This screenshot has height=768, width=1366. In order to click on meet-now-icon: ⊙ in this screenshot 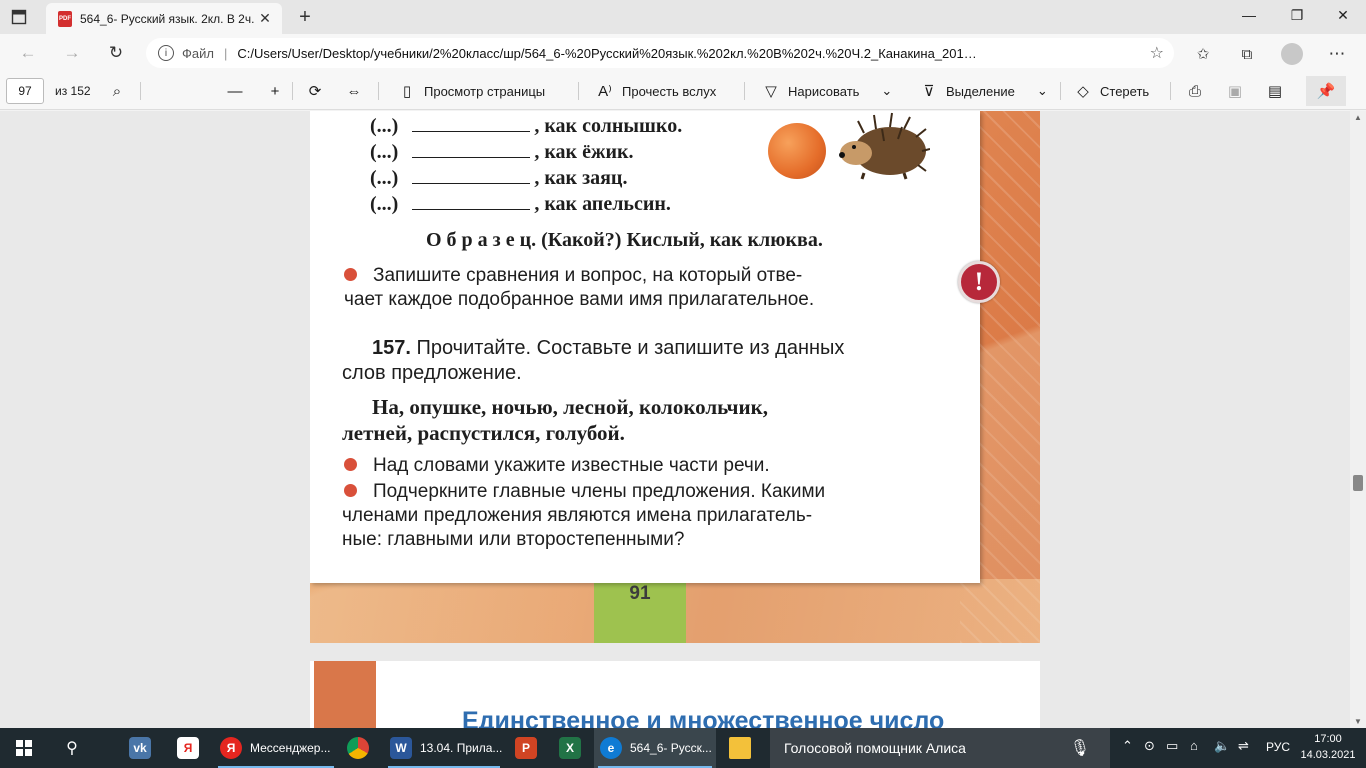, I will do `click(1149, 746)`.